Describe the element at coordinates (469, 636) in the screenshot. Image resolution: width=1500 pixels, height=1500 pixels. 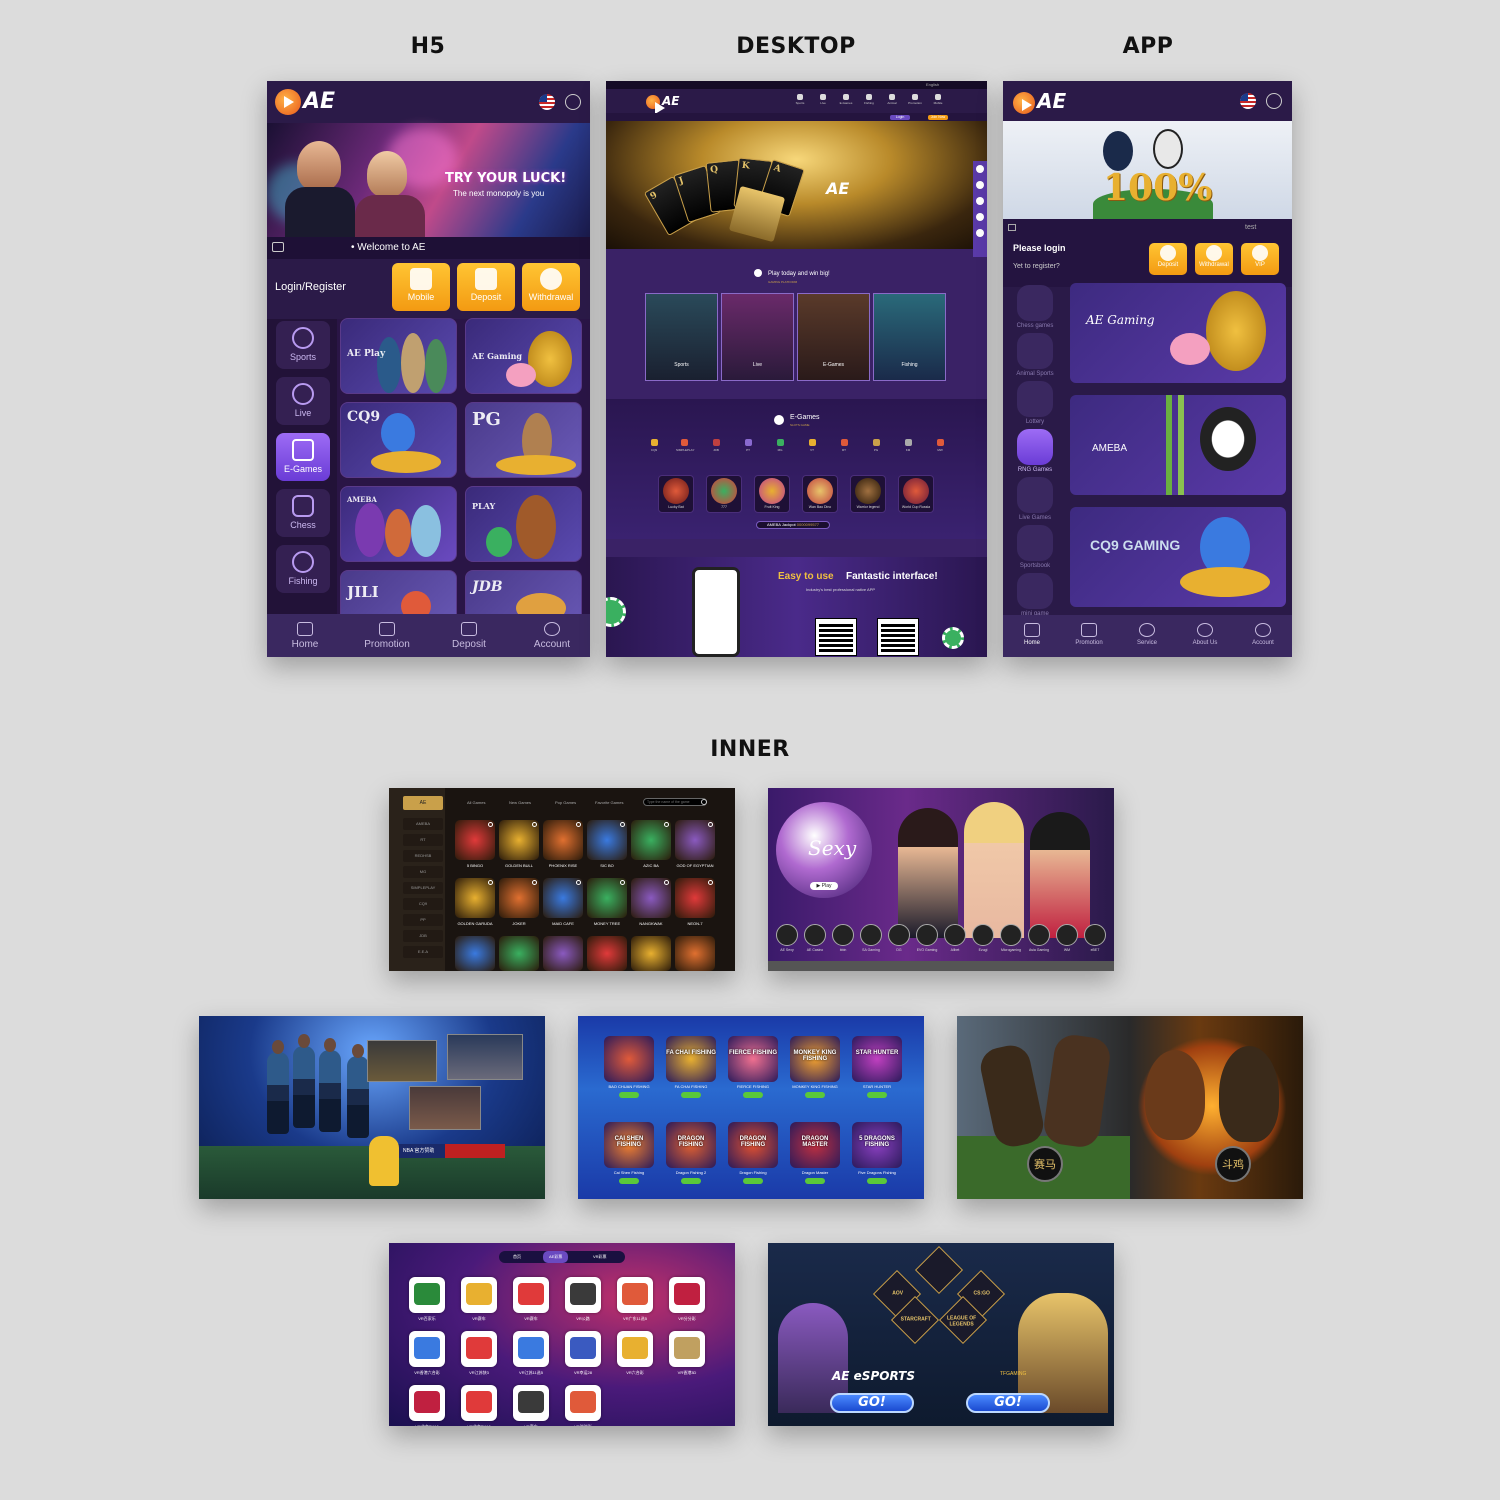
I see `nav-deposit: Deposit` at that location.